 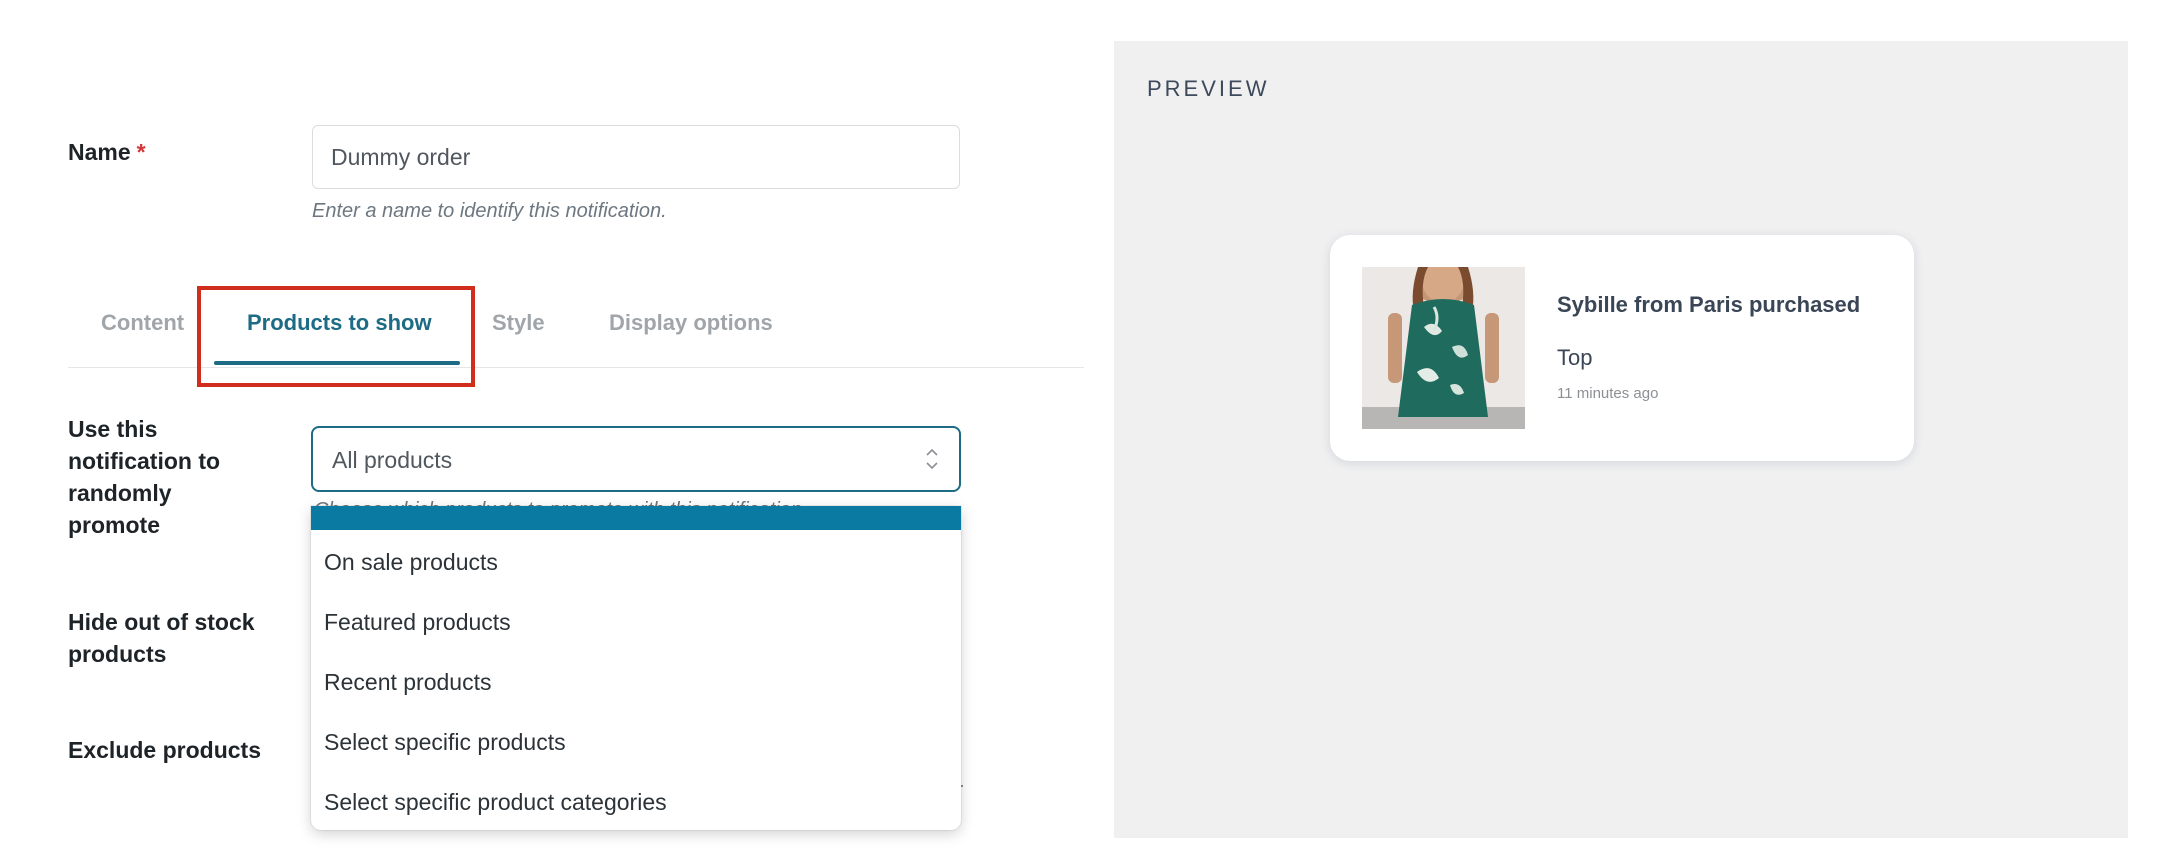 I want to click on promote-select: All products, so click(x=636, y=459).